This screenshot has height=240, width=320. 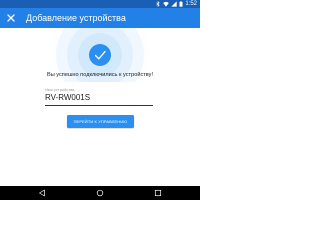 I want to click on close-button, so click(x=11, y=18).